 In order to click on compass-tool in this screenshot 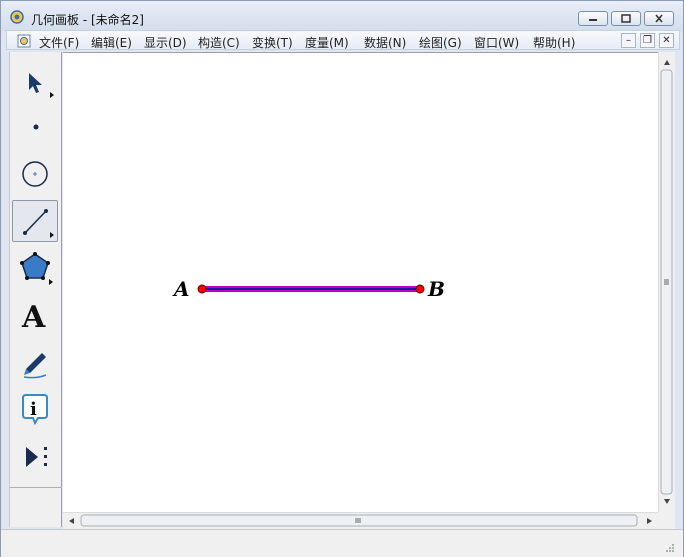, I will do `click(35, 174)`.